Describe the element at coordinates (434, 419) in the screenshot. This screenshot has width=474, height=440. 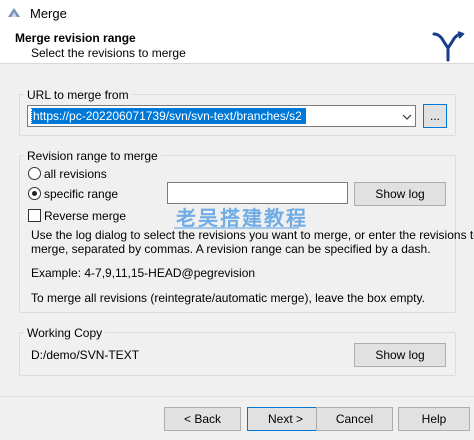
I see `help-button: Help` at that location.